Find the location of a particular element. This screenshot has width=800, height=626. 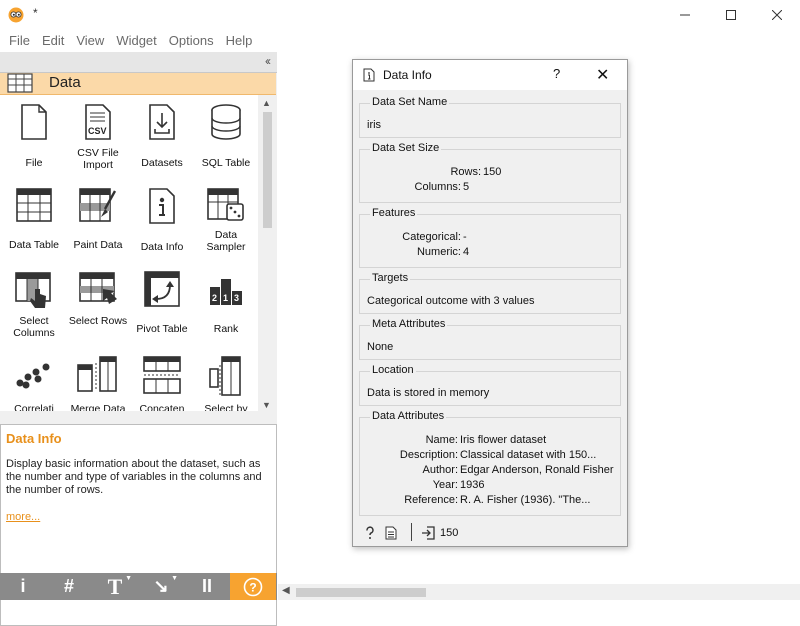

text-icon: T is located at coordinates (115, 586).